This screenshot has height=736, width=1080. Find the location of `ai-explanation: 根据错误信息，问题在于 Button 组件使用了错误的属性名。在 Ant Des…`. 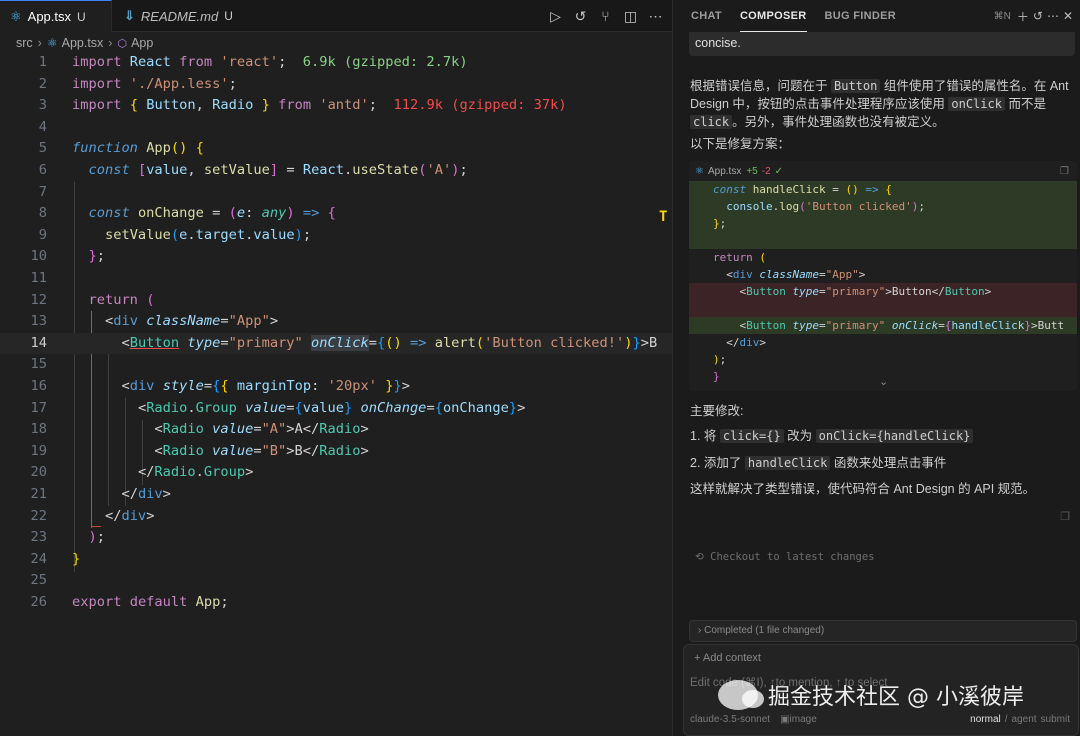

ai-explanation: 根据错误信息，问题在于 Button 组件使用了错误的属性名。在 Ant Des… is located at coordinates (882, 104).